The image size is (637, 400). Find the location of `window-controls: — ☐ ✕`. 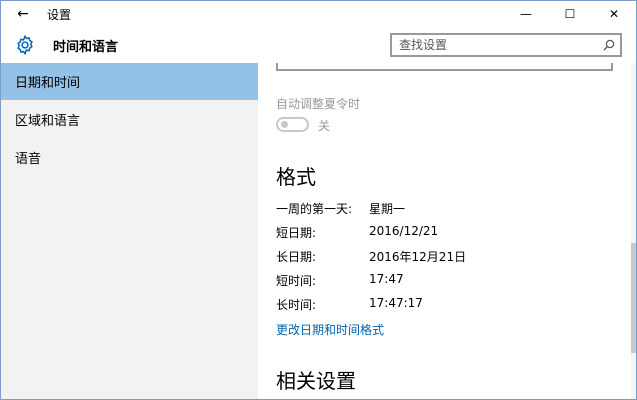

window-controls: — ☐ ✕ is located at coordinates (570, 14).